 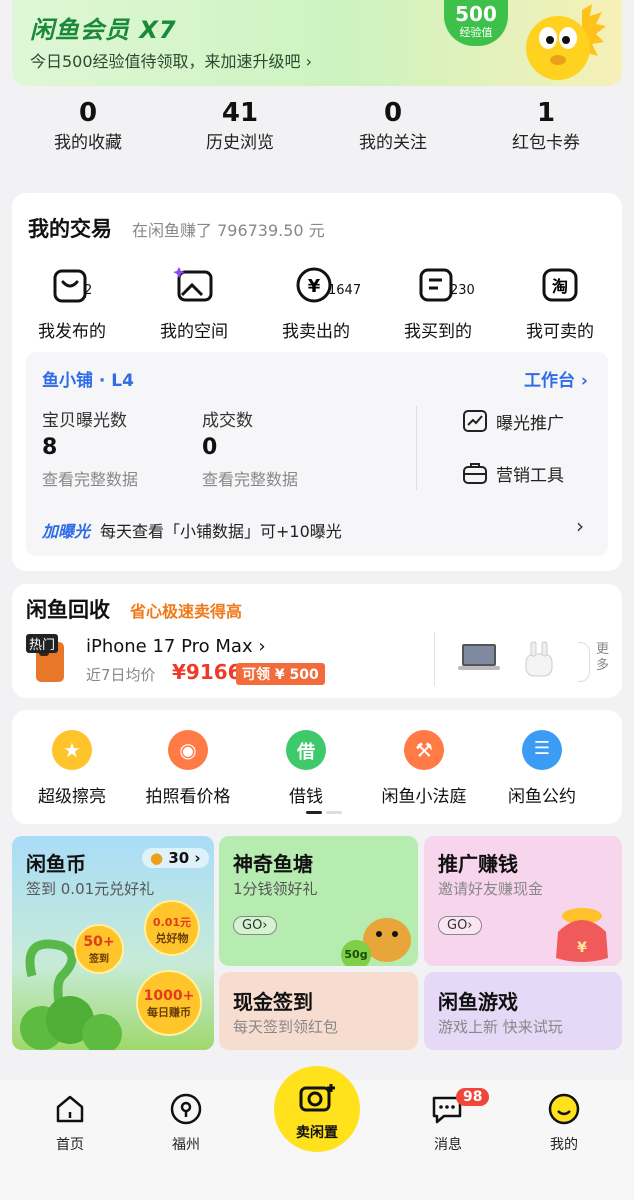 I want to click on camera-plus-icon, so click(x=317, y=1098).